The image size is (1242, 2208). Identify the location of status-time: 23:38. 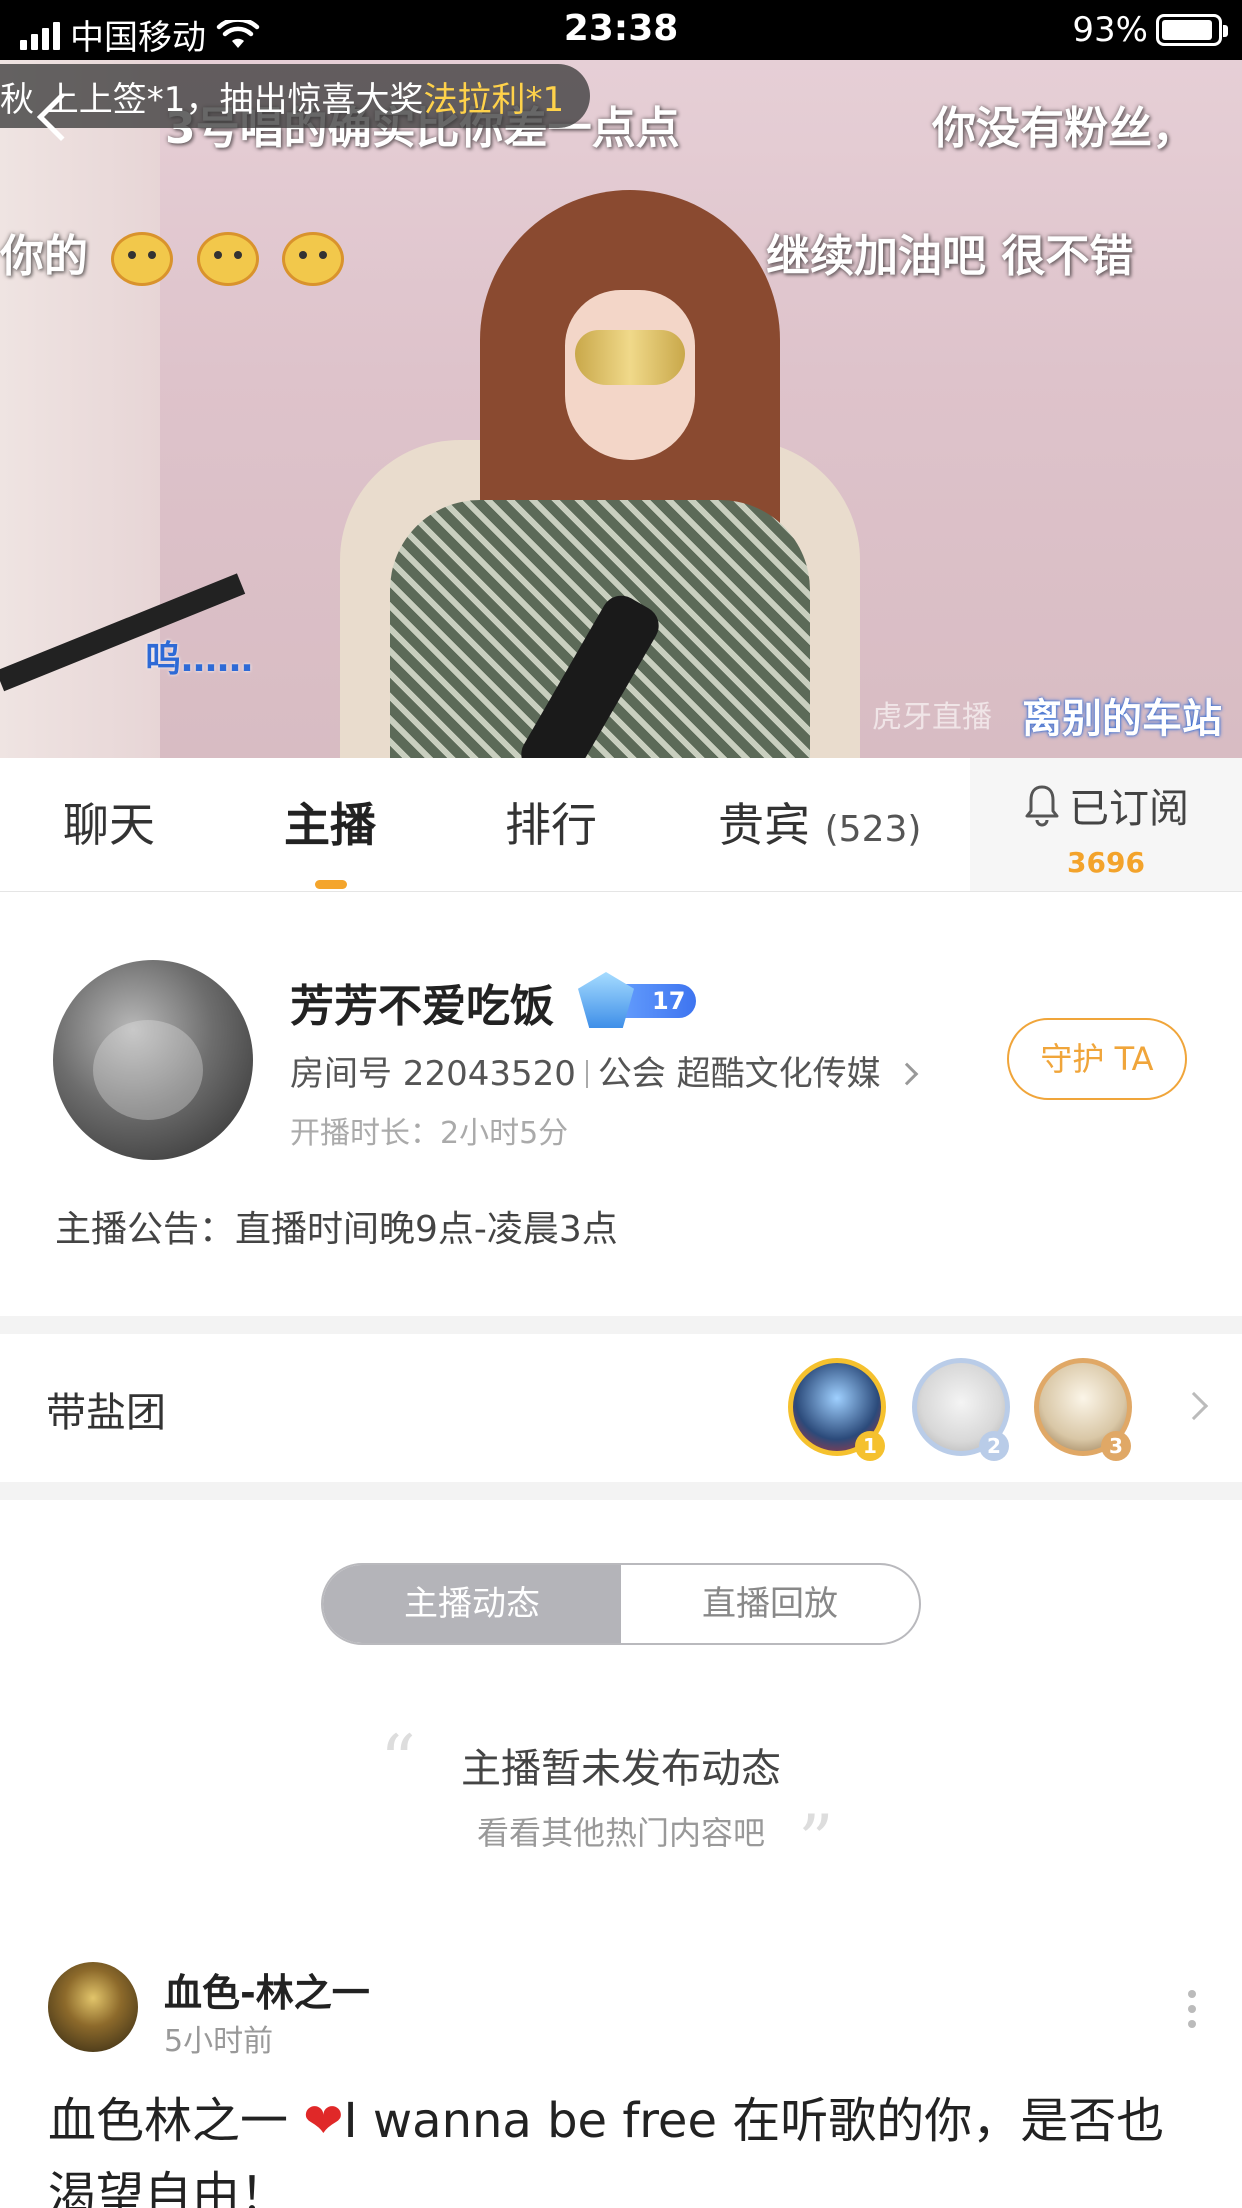
(621, 28).